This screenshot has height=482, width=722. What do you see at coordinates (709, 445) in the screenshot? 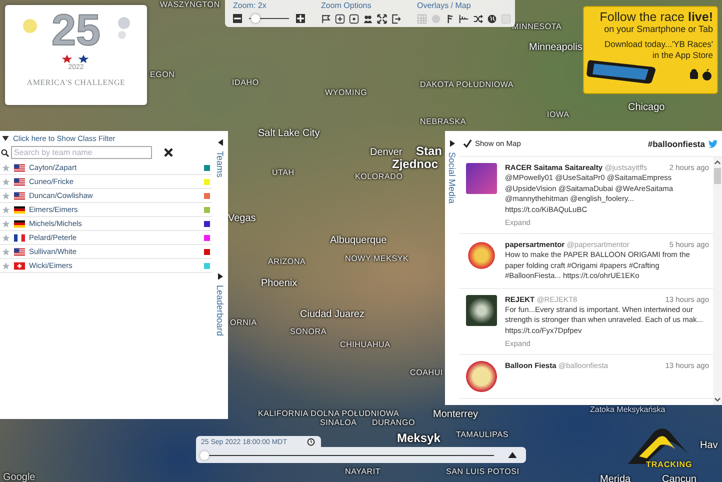
I see `map-label: Hav` at bounding box center [709, 445].